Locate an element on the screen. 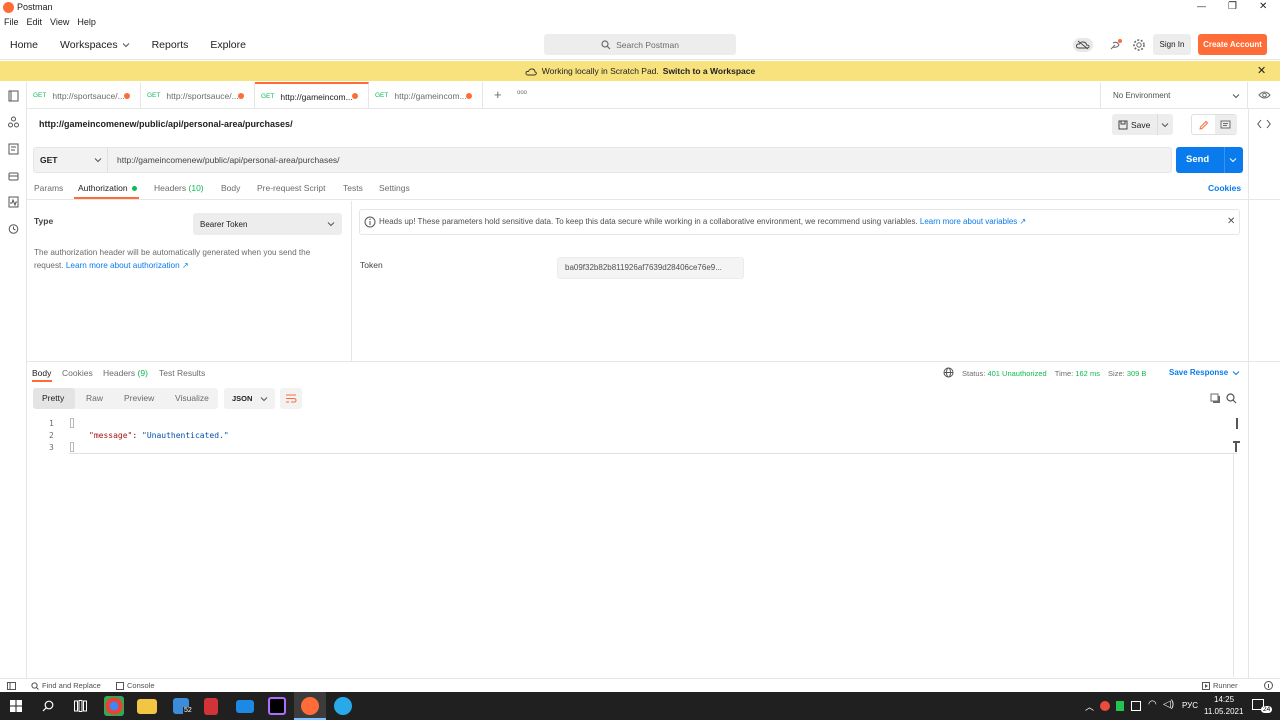 The width and height of the screenshot is (1280, 720). response-code-editor: 1 2 3 "message": "Unauthenticated." is located at coordinates (632, 436).